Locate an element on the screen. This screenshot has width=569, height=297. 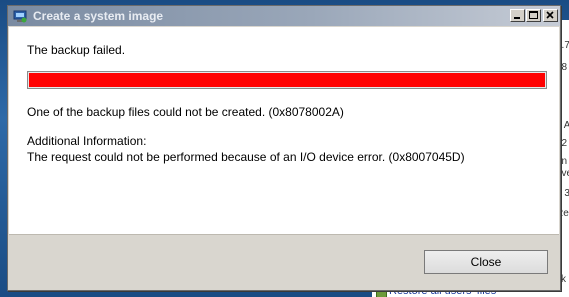
close-icon is located at coordinates (550, 15).